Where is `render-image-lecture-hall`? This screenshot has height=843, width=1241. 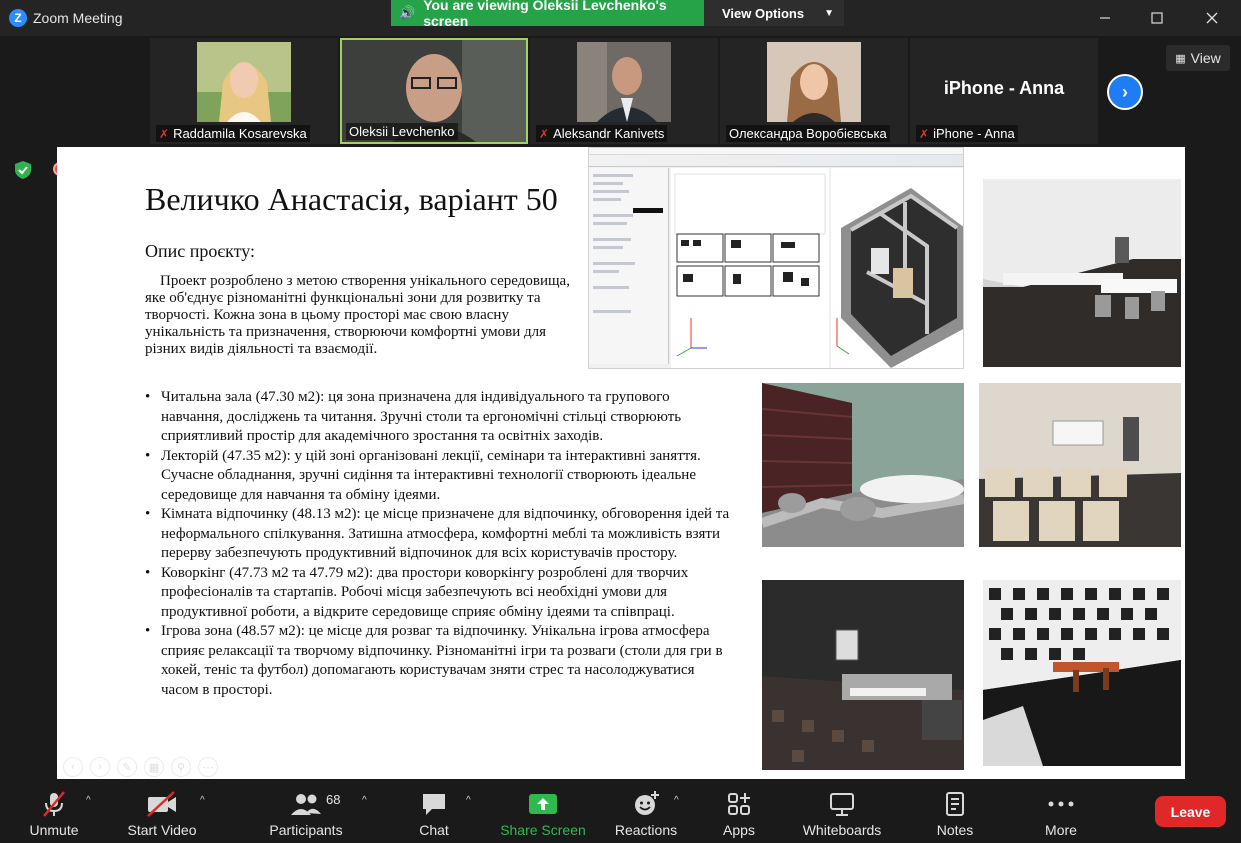
render-image-lecture-hall is located at coordinates (1080, 465).